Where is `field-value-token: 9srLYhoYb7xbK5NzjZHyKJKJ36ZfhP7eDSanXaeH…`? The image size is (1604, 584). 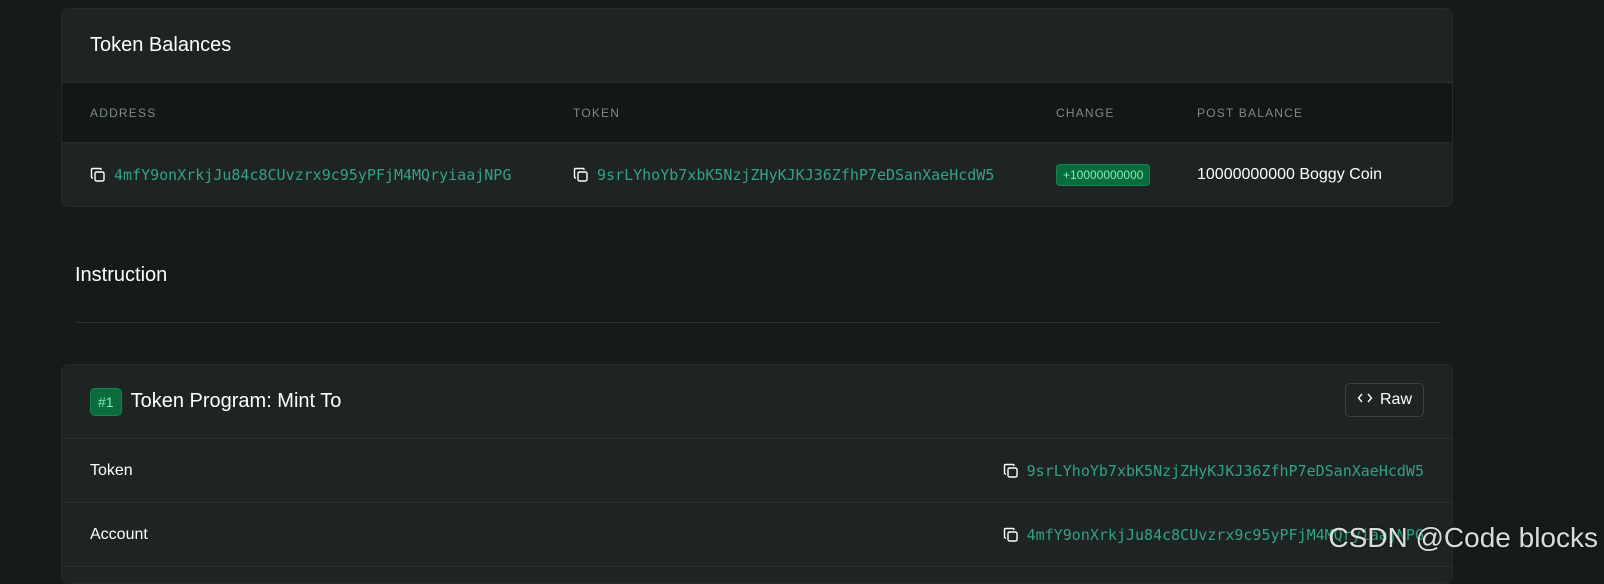
field-value-token: 9srLYhoYb7xbK5NzjZHyKJKJ36ZfhP7eDSanXaeH… is located at coordinates (1213, 471).